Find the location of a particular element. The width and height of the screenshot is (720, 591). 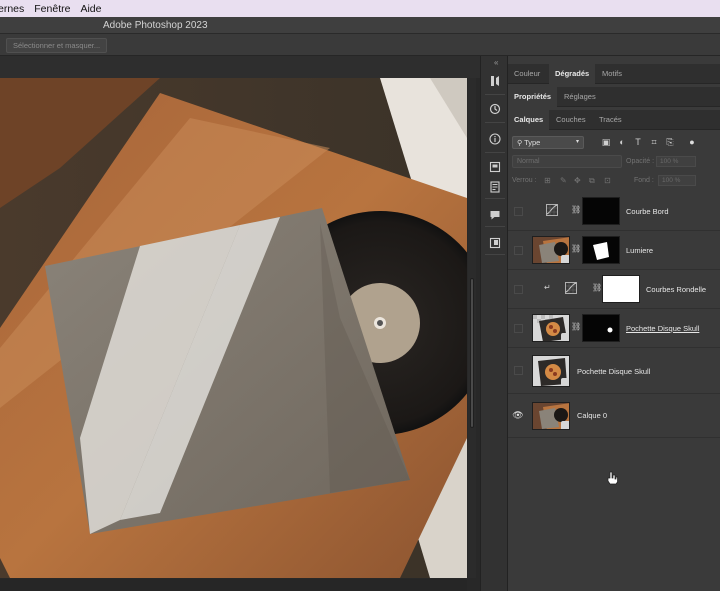

layer-row: ↵ ⛓ Courbes Rondelle is located at coordinates (614, 289).